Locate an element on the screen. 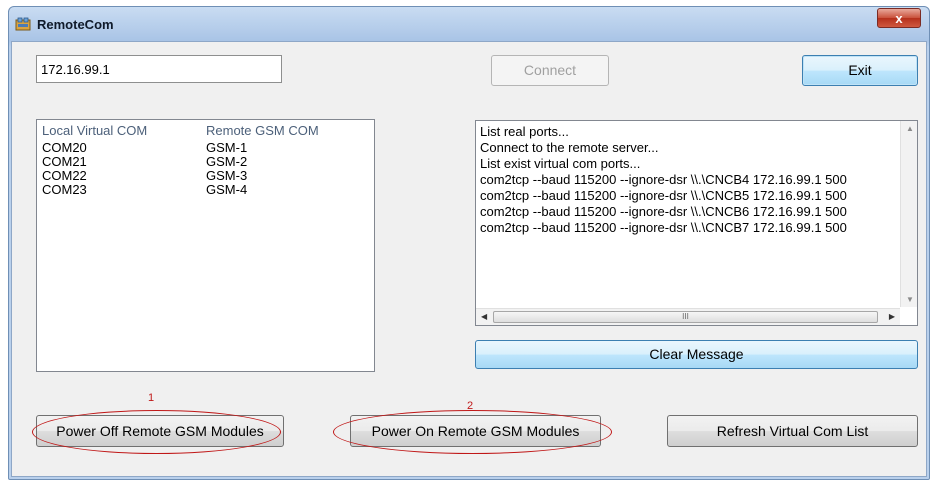 This screenshot has height=482, width=935. local-com-cell: COM22 is located at coordinates (64, 175).